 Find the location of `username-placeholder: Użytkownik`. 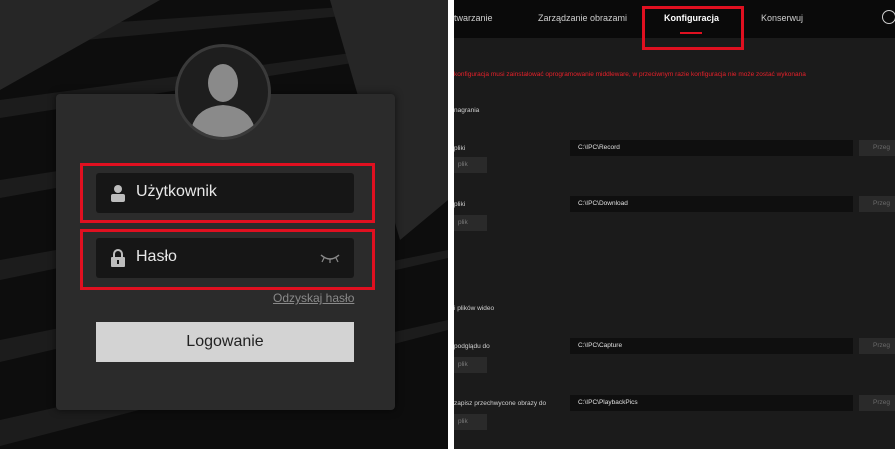

username-placeholder: Użytkownik is located at coordinates (176, 191).